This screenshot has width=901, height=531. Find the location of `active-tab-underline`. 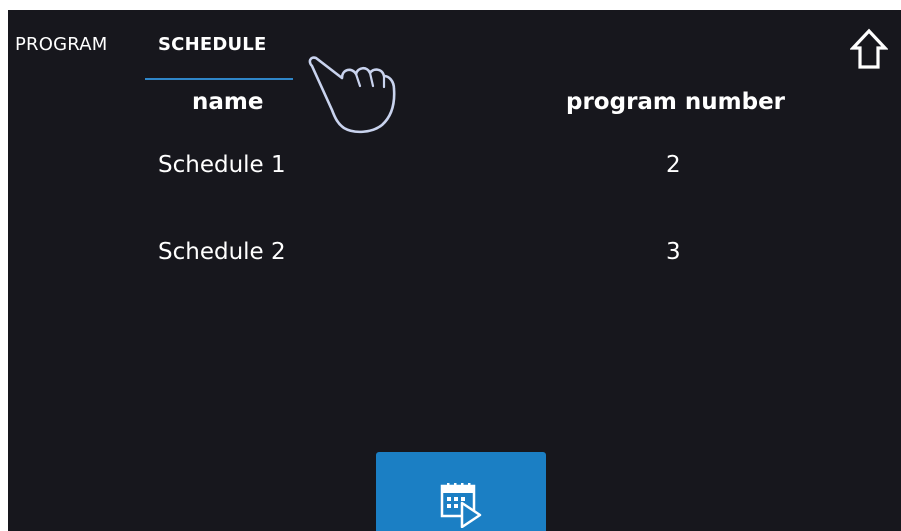

active-tab-underline is located at coordinates (219, 79).